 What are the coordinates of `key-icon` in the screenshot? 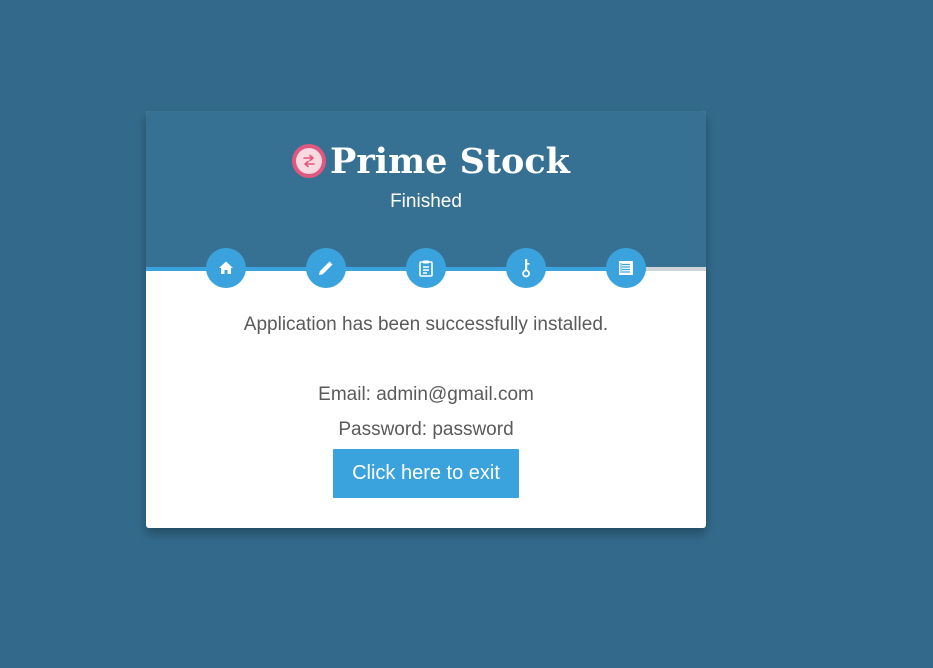 It's located at (526, 268).